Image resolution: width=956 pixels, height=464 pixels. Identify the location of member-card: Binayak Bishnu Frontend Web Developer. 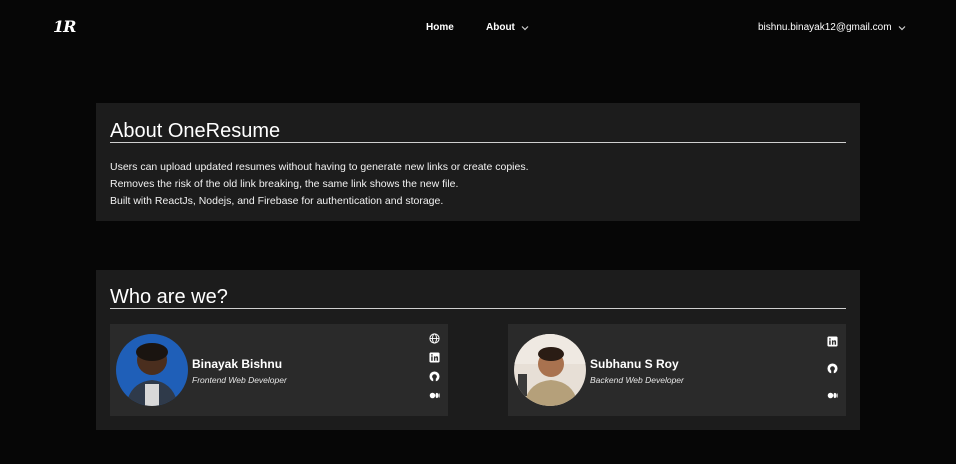
(279, 370).